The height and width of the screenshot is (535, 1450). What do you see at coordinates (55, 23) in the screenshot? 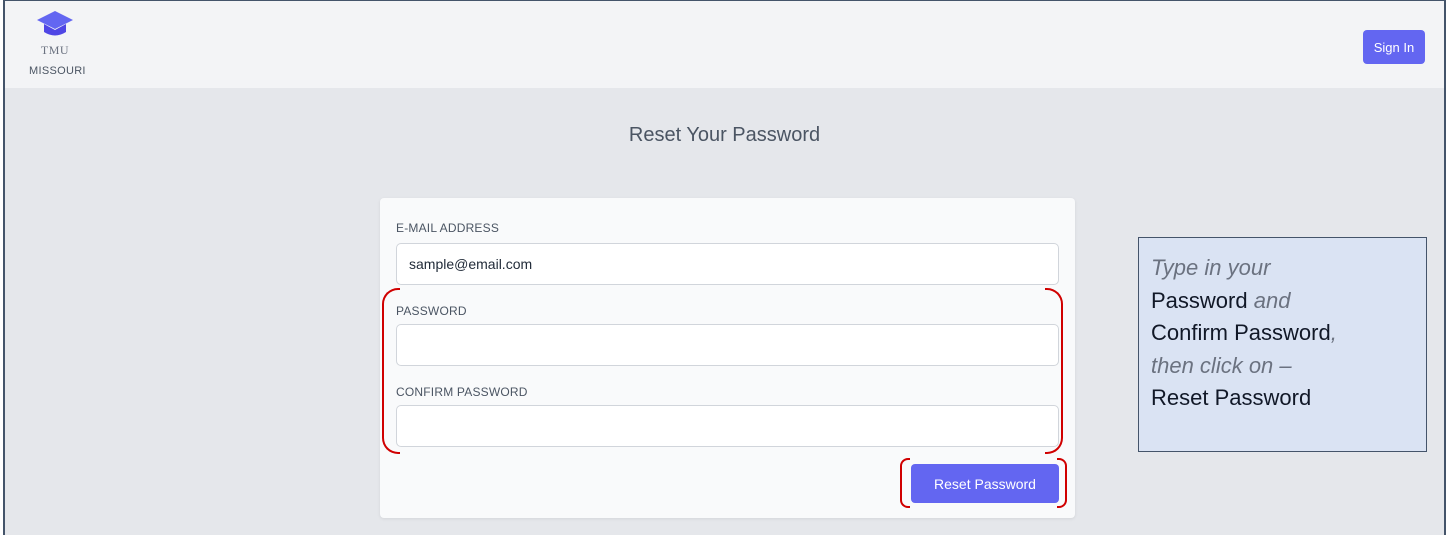
I see `graduation-cap-icon` at bounding box center [55, 23].